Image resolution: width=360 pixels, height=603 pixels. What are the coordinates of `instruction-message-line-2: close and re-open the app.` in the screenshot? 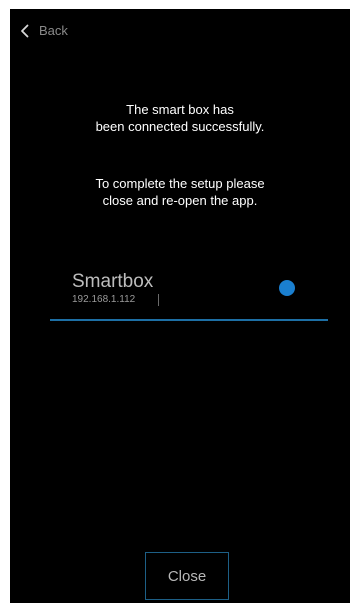 It's located at (180, 200).